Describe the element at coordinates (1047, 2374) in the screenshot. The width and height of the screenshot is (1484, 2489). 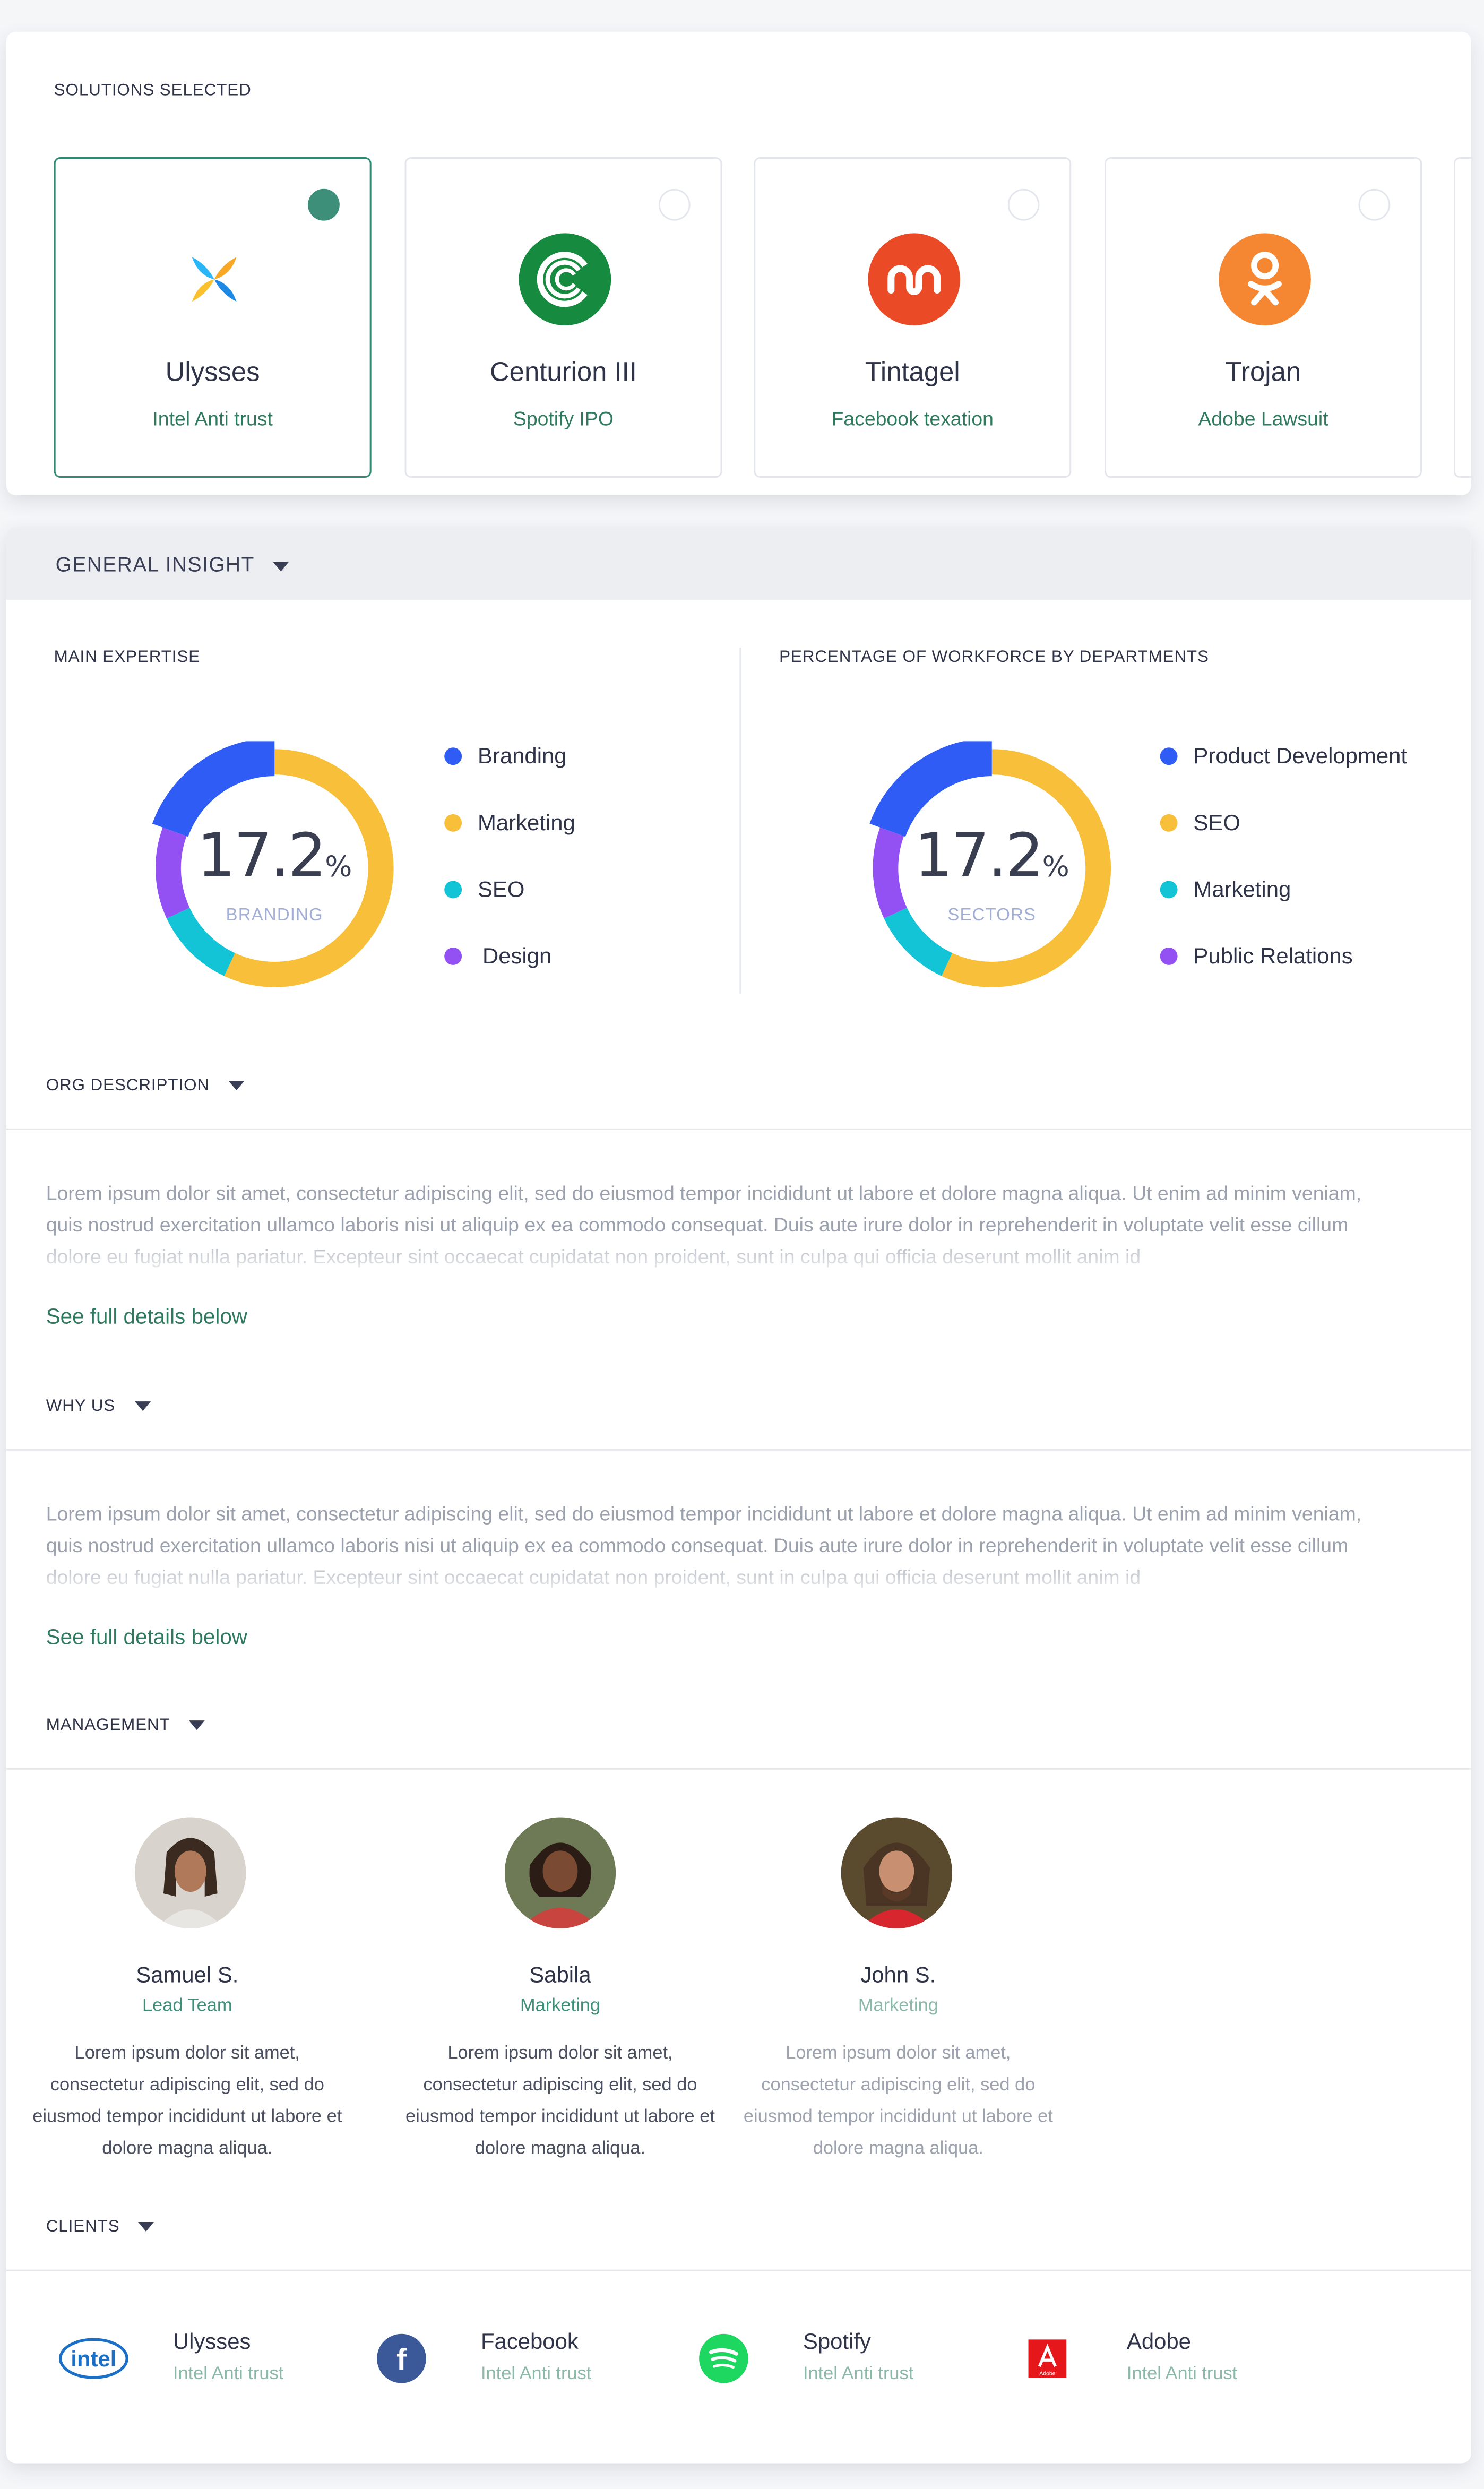
I see `adobe-logo-text: Adobe` at that location.